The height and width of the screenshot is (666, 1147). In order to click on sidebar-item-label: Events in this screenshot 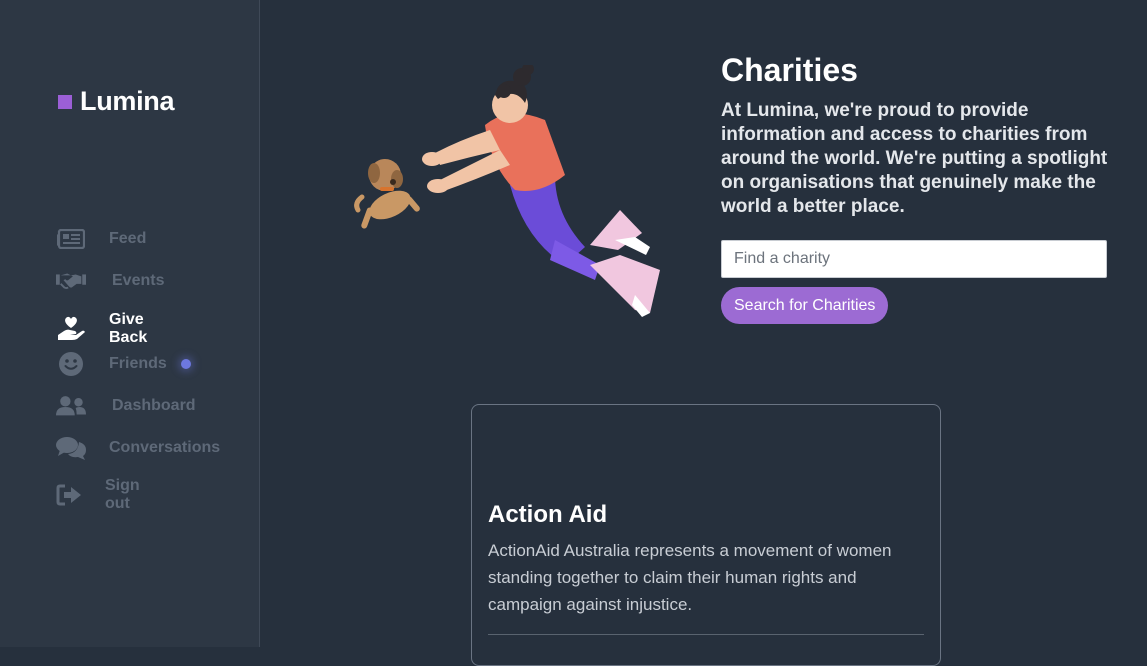, I will do `click(138, 280)`.